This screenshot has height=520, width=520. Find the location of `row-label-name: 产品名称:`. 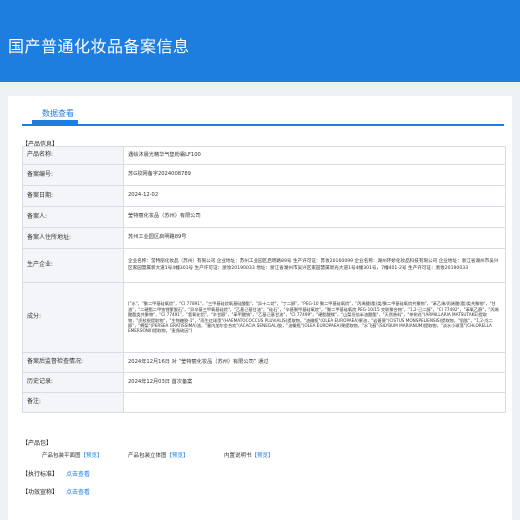

row-label-name: 产品名称: is located at coordinates (73, 155).